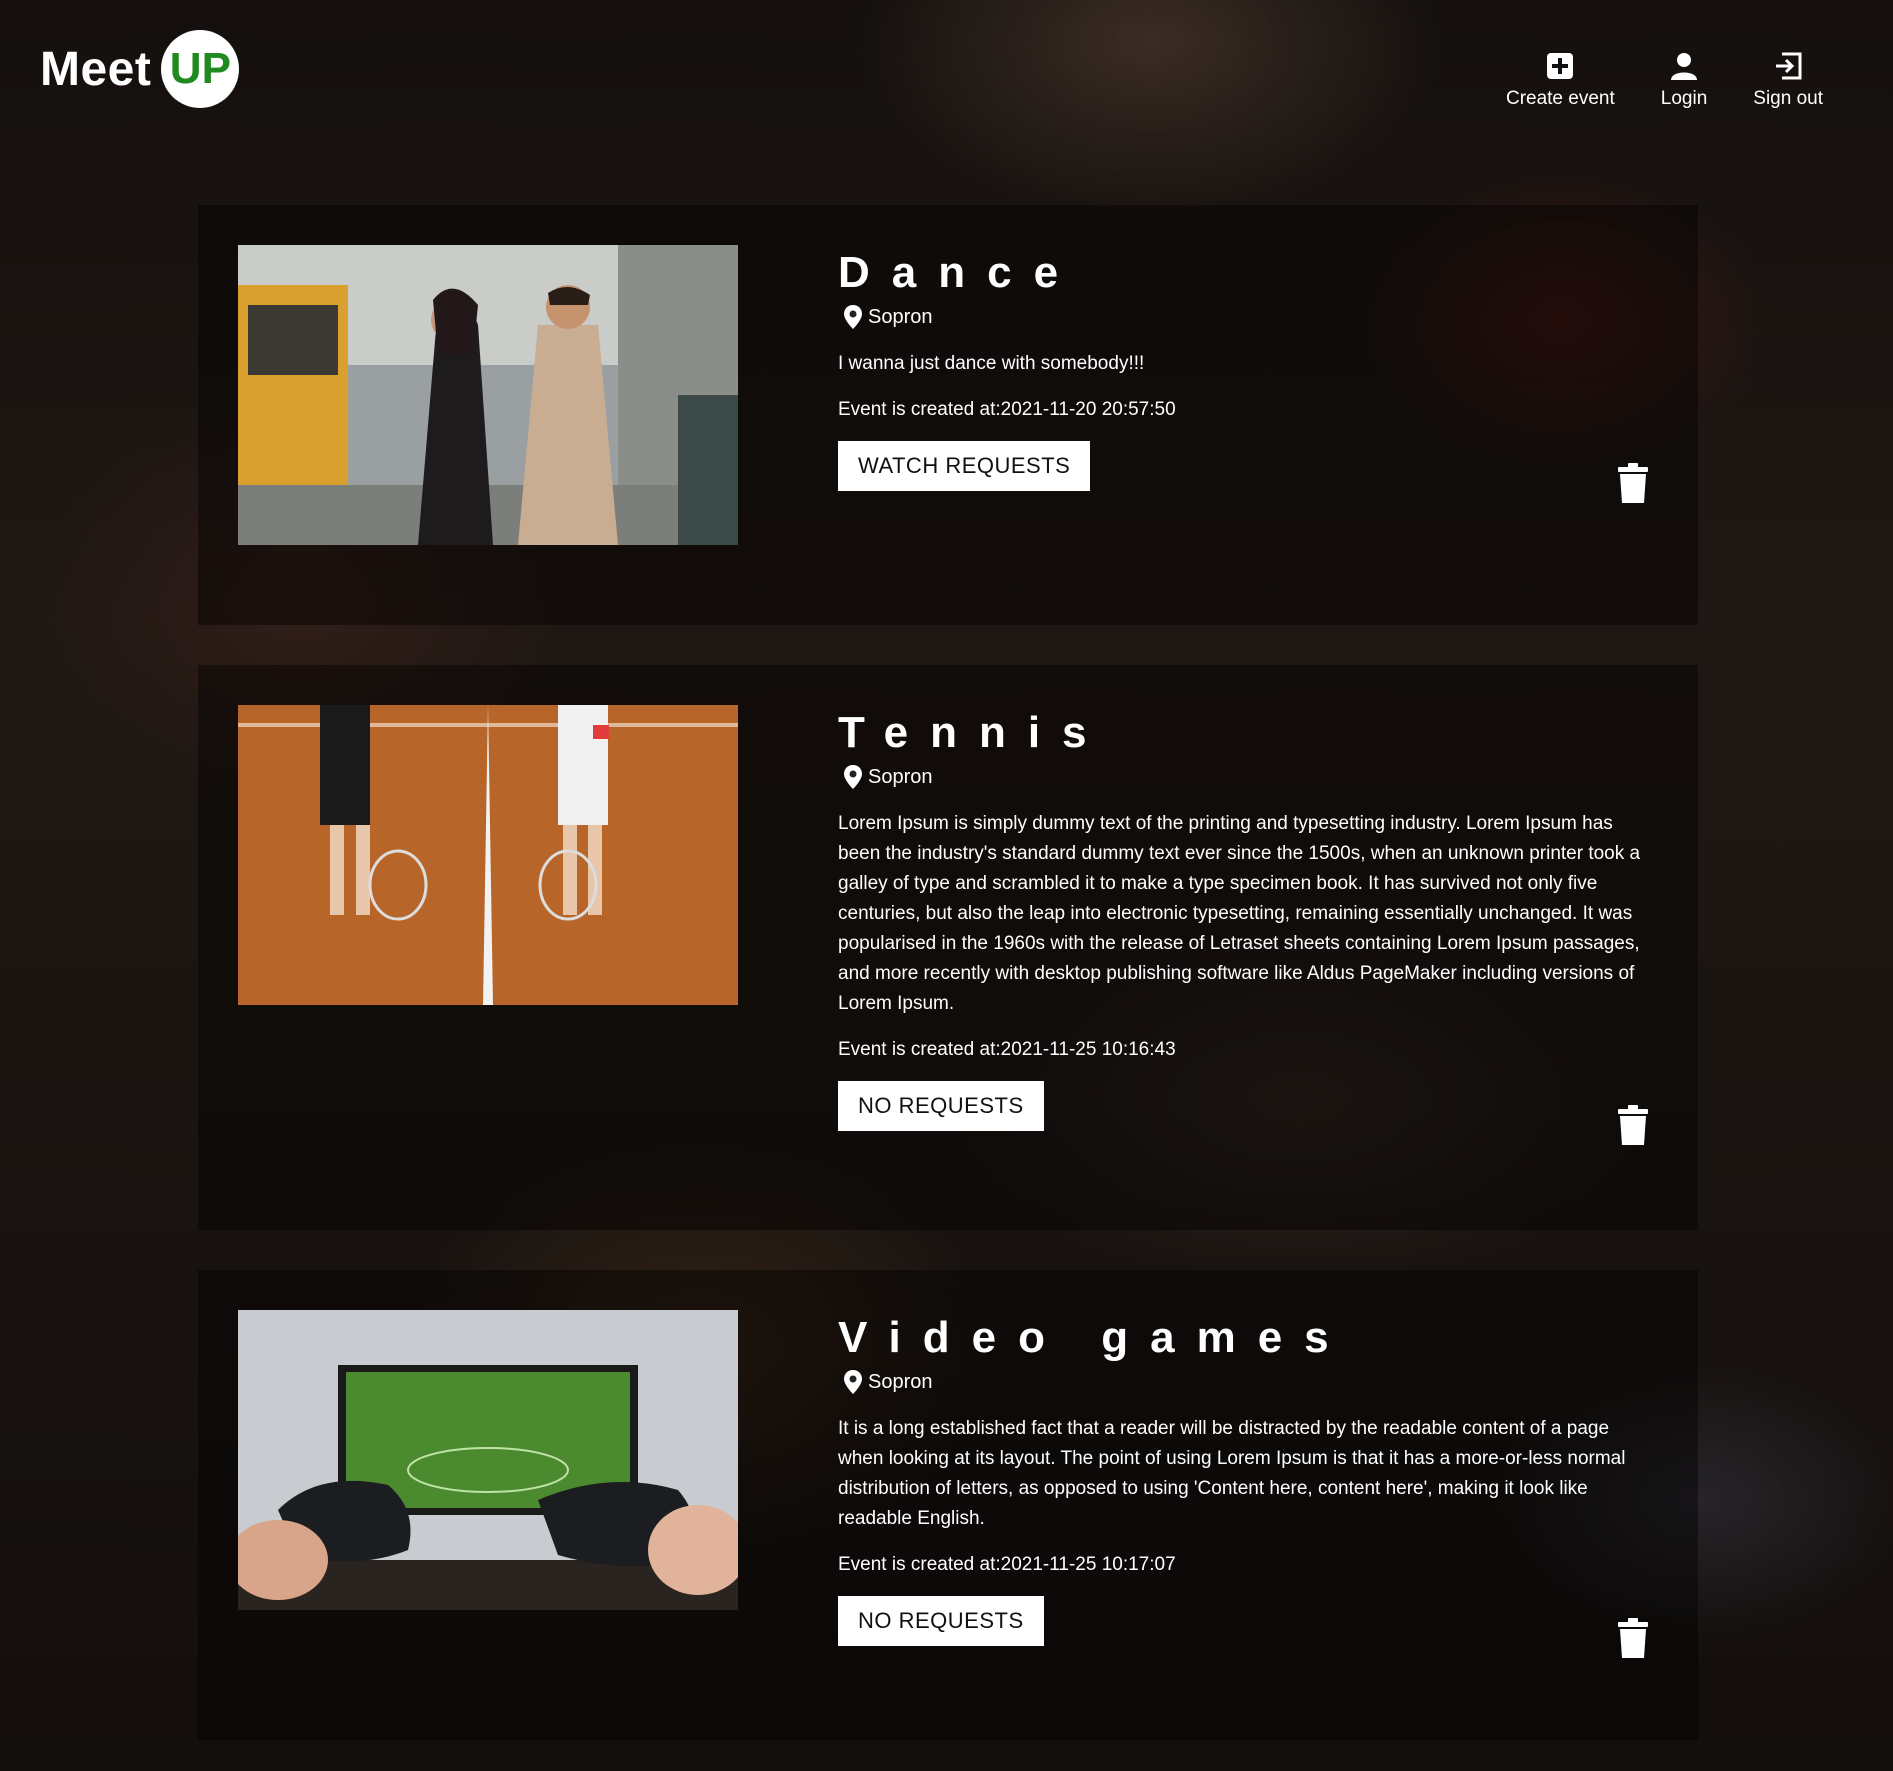  I want to click on watch-requests-button: WATCH REQUESTS, so click(964, 466).